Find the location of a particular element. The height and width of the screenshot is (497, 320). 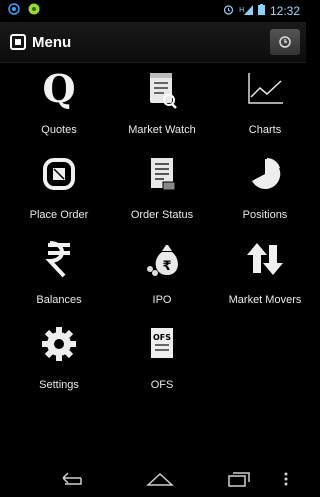

recent-apps-icon is located at coordinates (239, 479).